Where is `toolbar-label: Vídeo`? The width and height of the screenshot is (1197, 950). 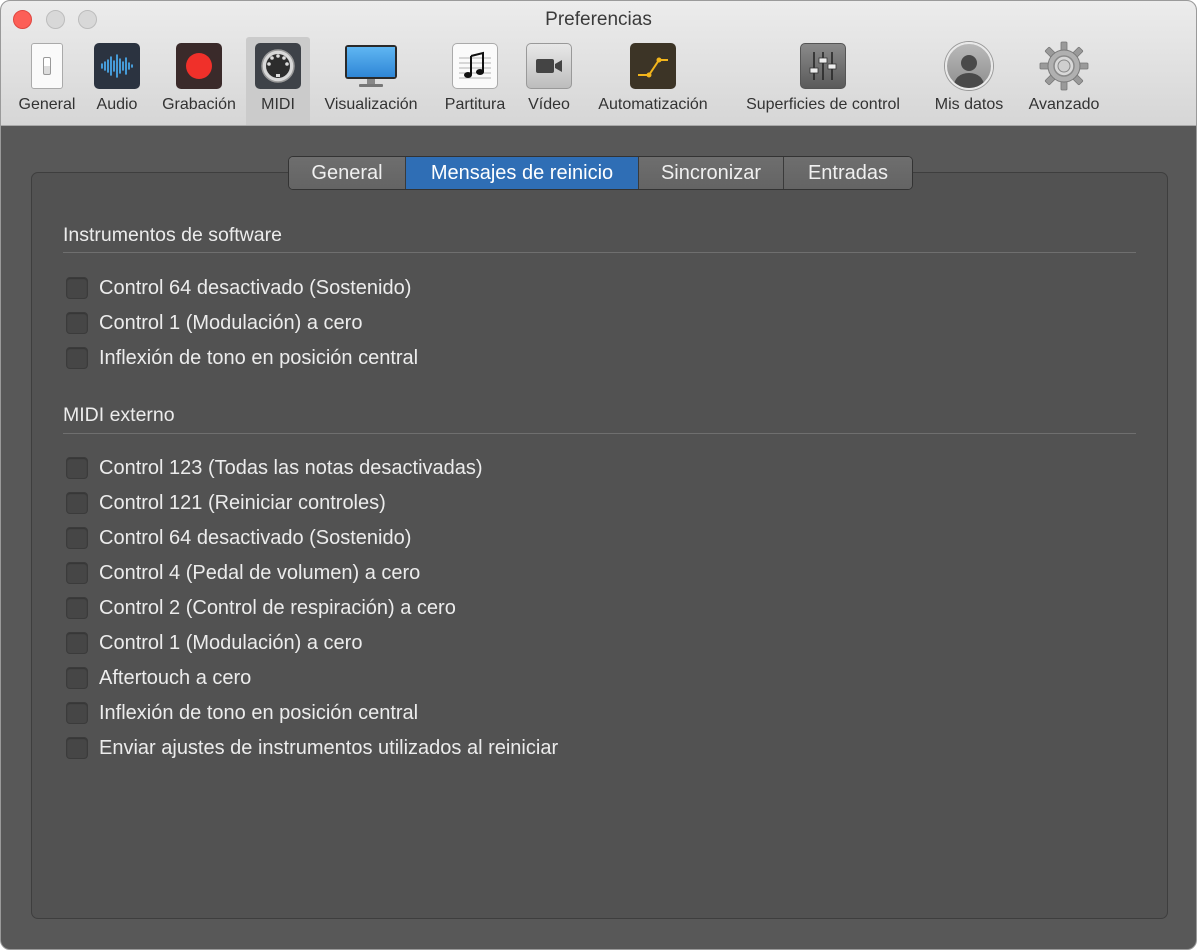
toolbar-label: Vídeo is located at coordinates (549, 104).